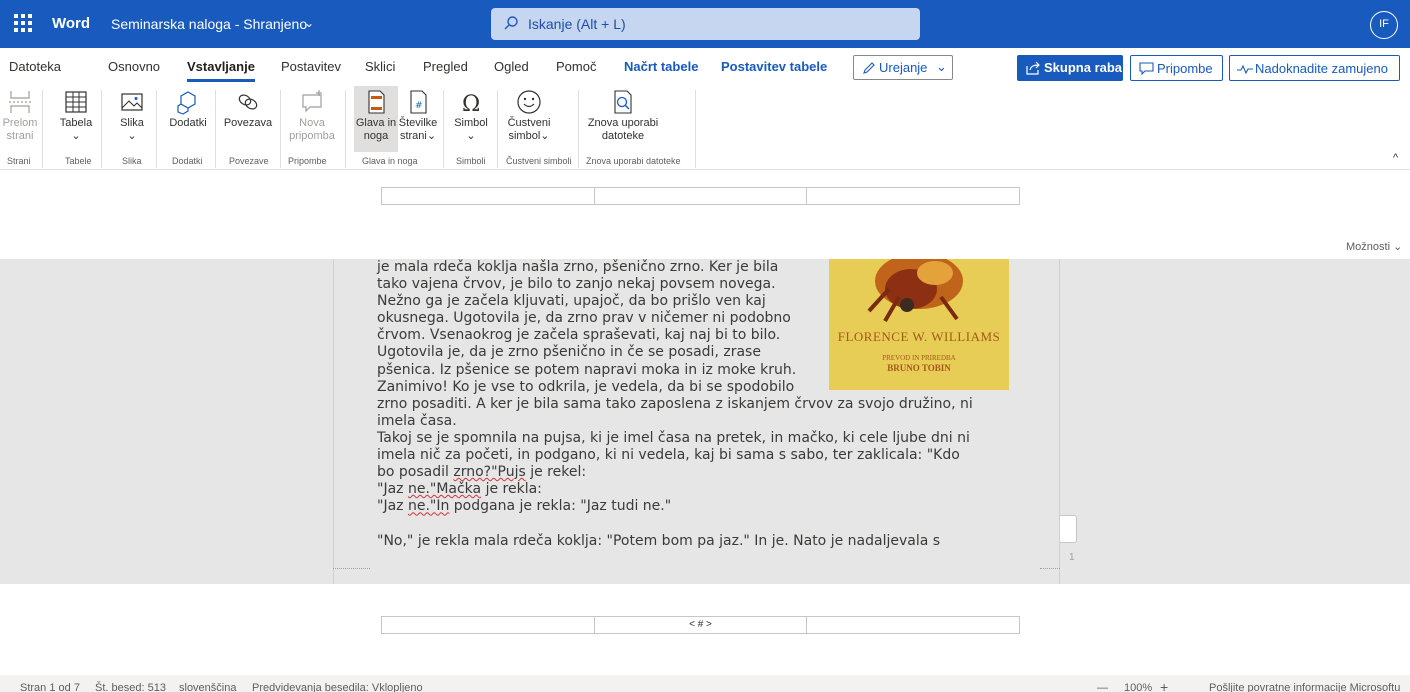 This screenshot has height=692, width=1410. What do you see at coordinates (415, 472) in the screenshot?
I see `text-segment: bo posadil` at bounding box center [415, 472].